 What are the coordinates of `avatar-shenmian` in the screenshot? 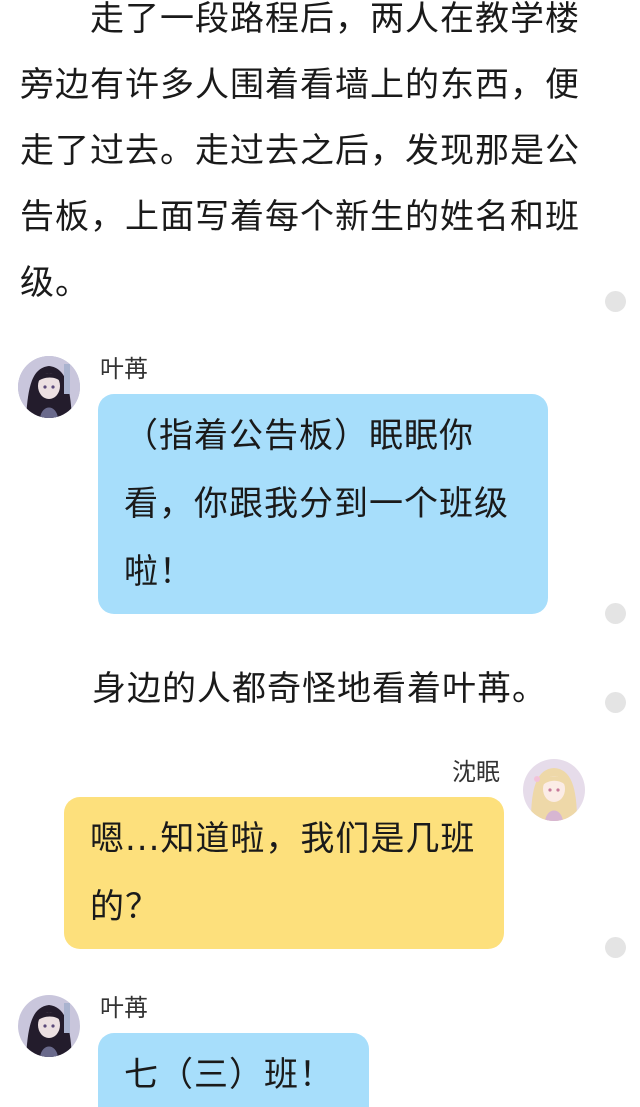 It's located at (554, 790).